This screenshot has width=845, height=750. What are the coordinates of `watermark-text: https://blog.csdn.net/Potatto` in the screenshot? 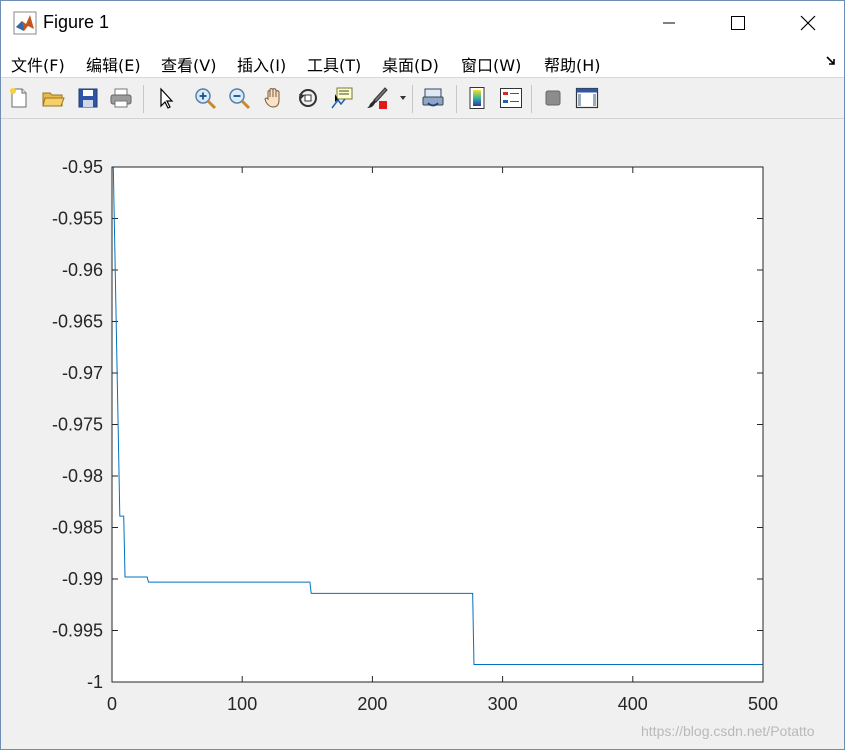 It's located at (728, 731).